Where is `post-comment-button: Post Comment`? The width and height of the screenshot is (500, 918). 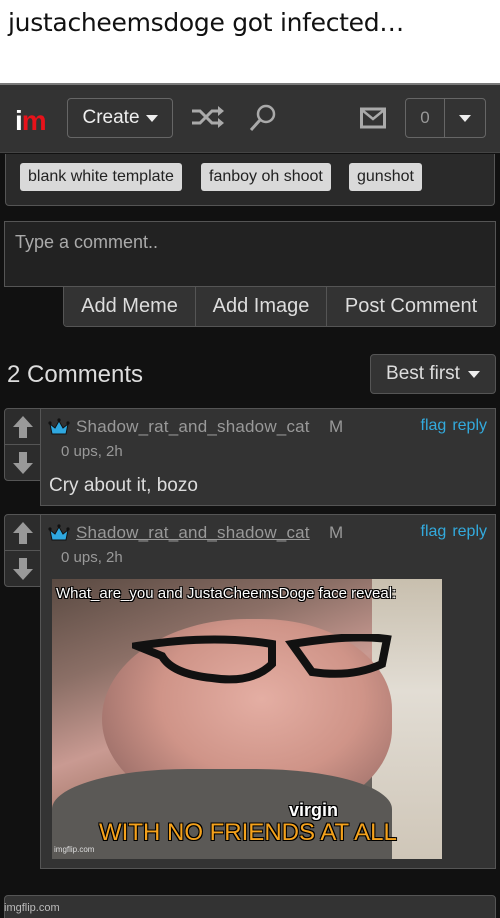 post-comment-button: Post Comment is located at coordinates (411, 306).